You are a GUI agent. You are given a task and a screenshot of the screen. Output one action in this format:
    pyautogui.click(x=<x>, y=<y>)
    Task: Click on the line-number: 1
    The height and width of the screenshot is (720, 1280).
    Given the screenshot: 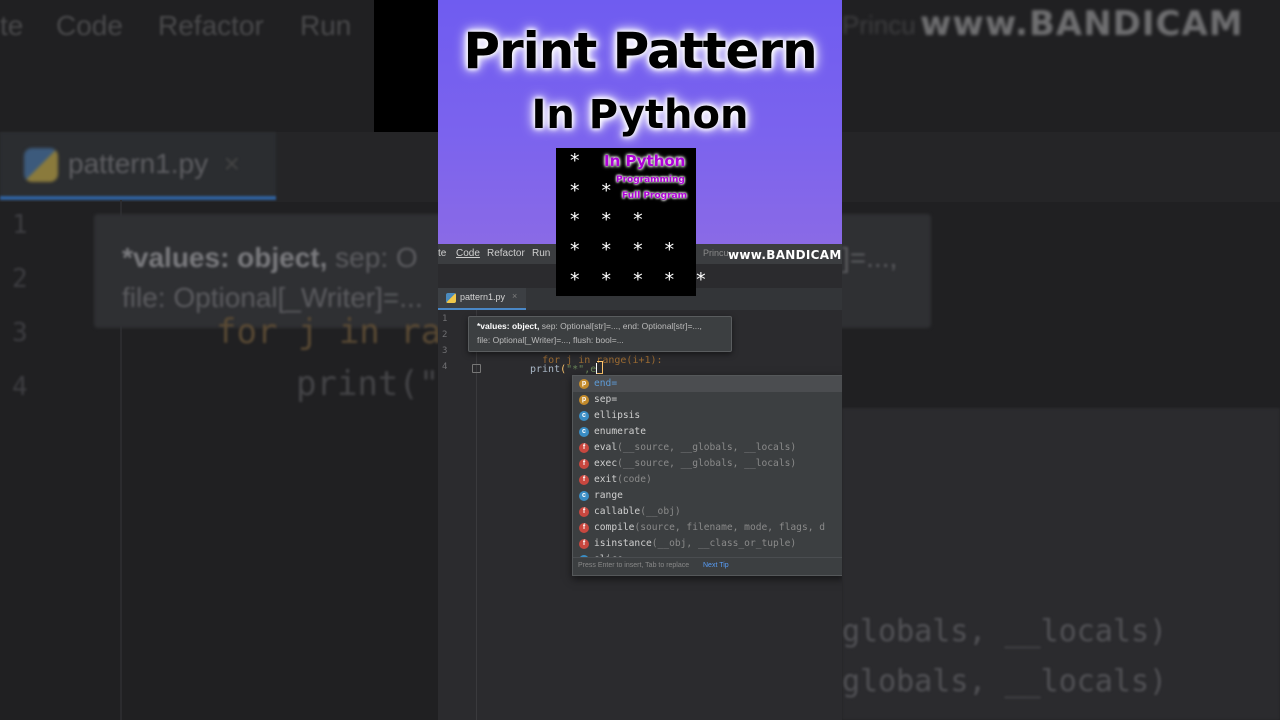 What is the action you would take?
    pyautogui.click(x=445, y=319)
    